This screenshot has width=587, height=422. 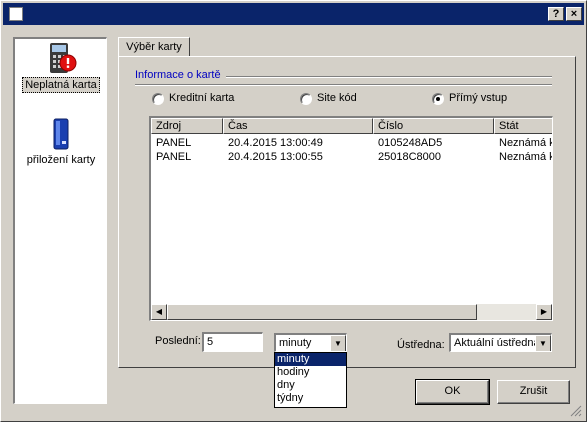 I want to click on tab-label: Výběr karty, so click(x=154, y=47).